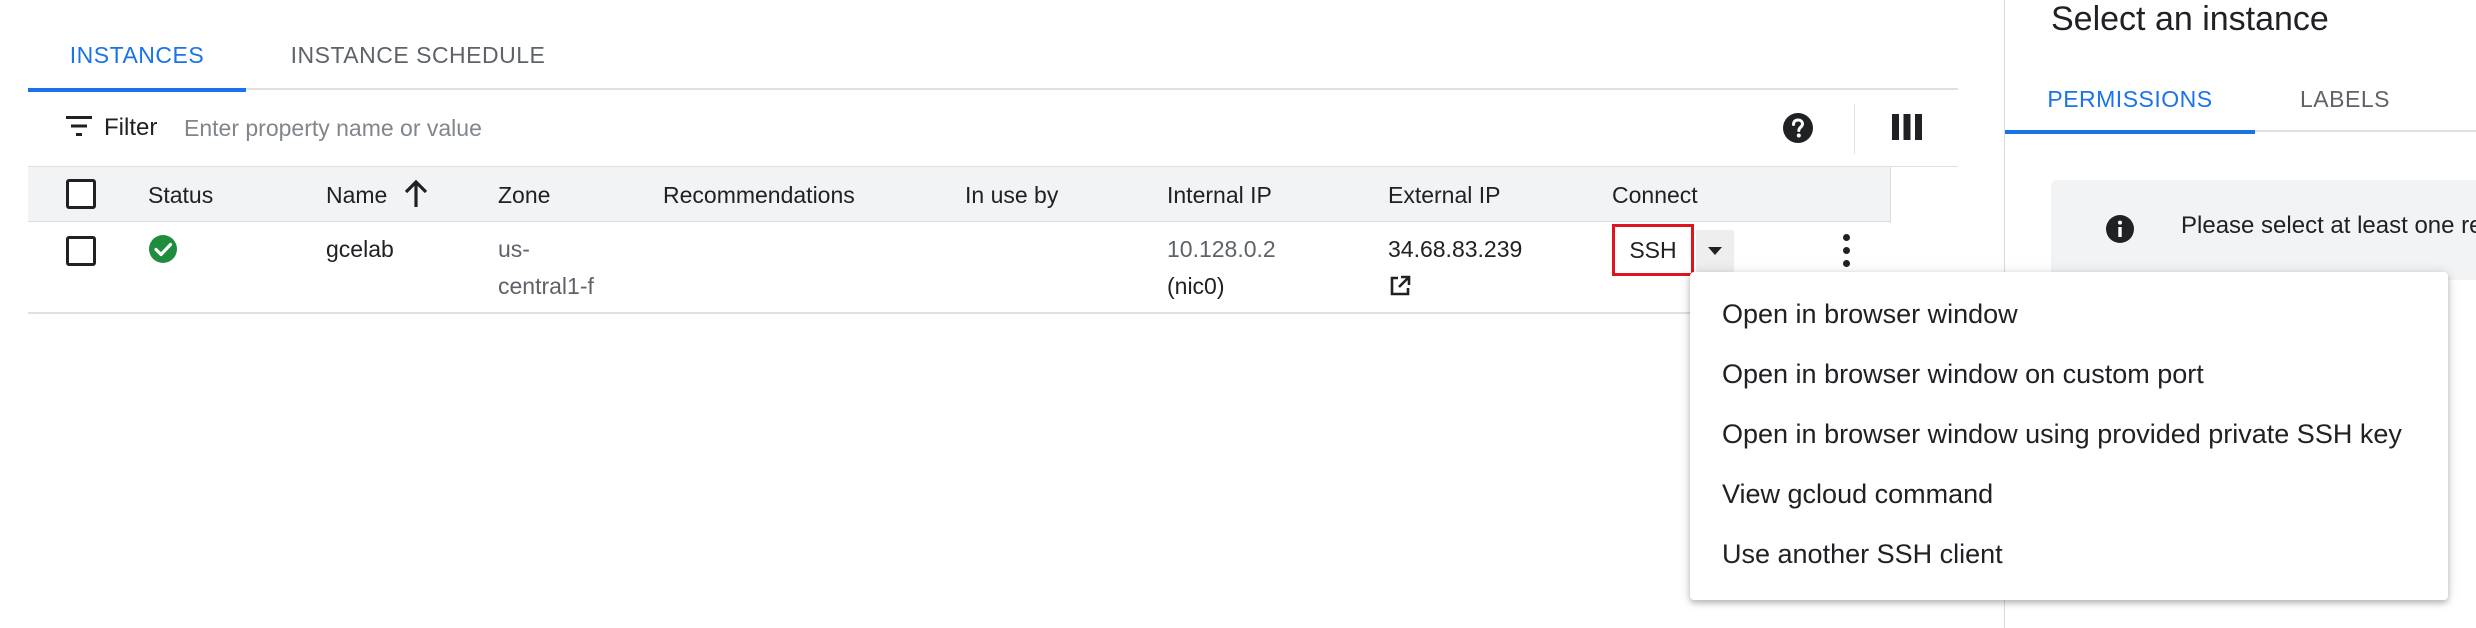  I want to click on menu-item-another-ssh-client: Use another SSH client, so click(2069, 554).